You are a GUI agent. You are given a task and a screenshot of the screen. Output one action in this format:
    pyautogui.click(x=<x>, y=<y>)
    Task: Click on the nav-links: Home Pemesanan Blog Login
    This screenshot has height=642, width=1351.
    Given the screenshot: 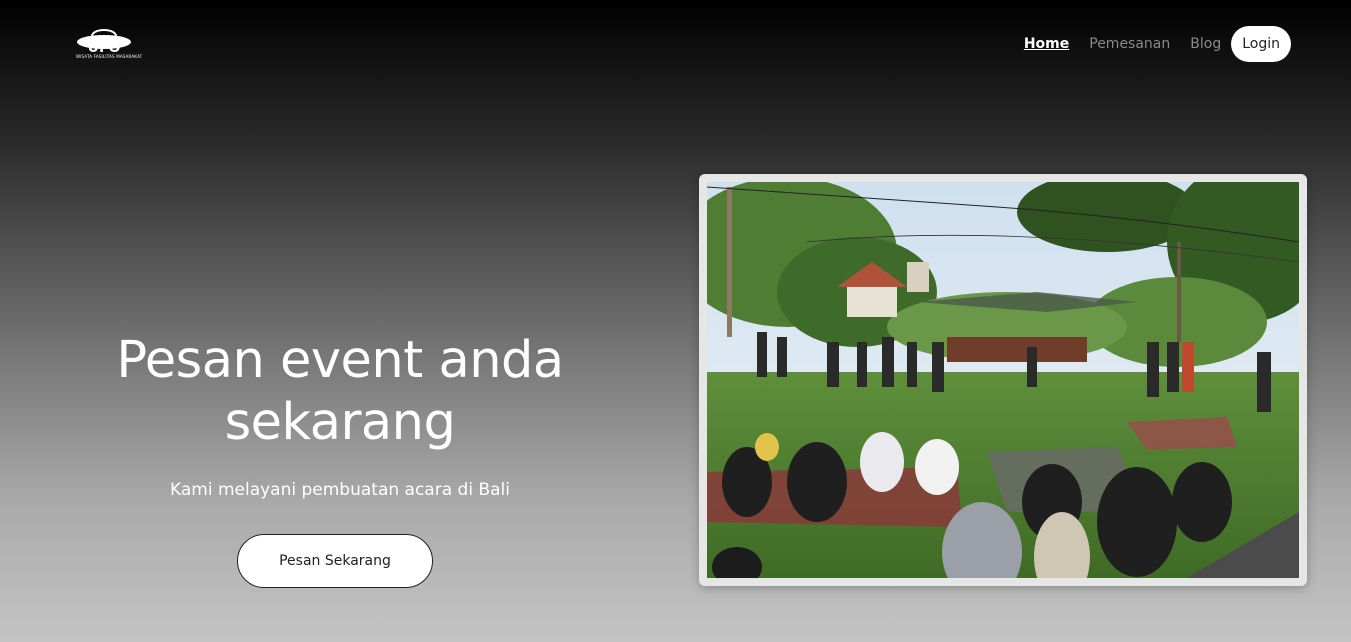 What is the action you would take?
    pyautogui.click(x=1157, y=44)
    